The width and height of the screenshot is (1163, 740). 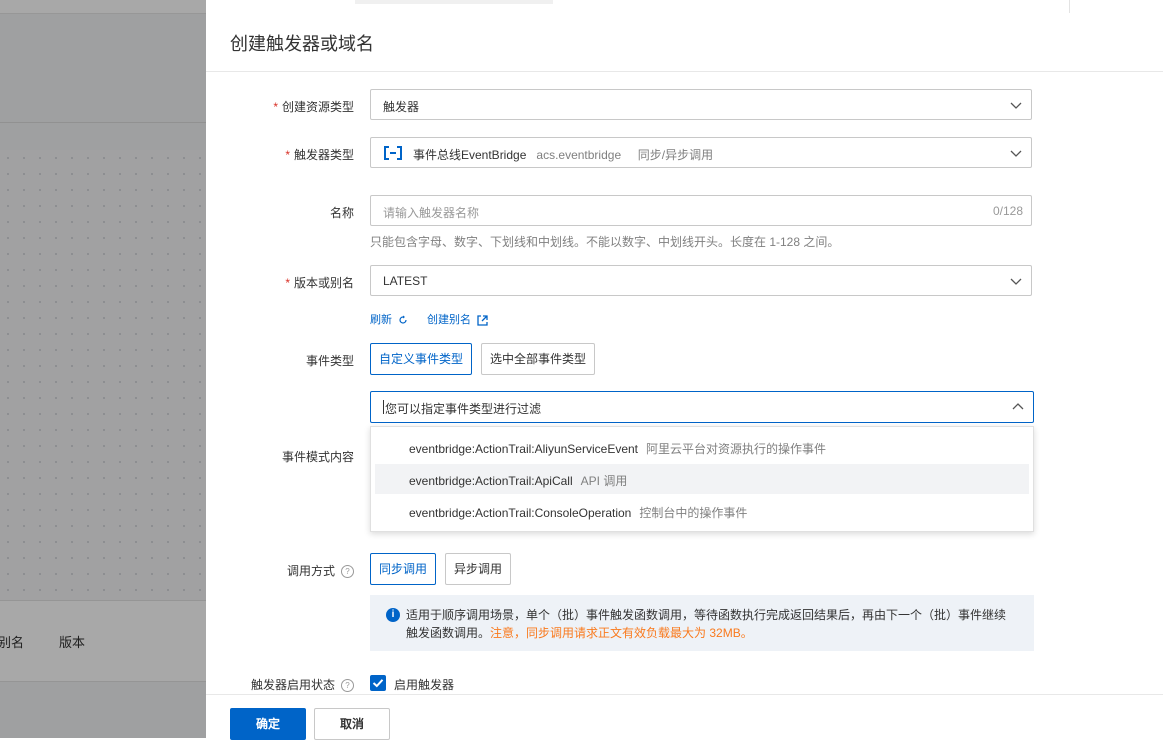 What do you see at coordinates (1069, 6) in the screenshot?
I see `top-bar-divider` at bounding box center [1069, 6].